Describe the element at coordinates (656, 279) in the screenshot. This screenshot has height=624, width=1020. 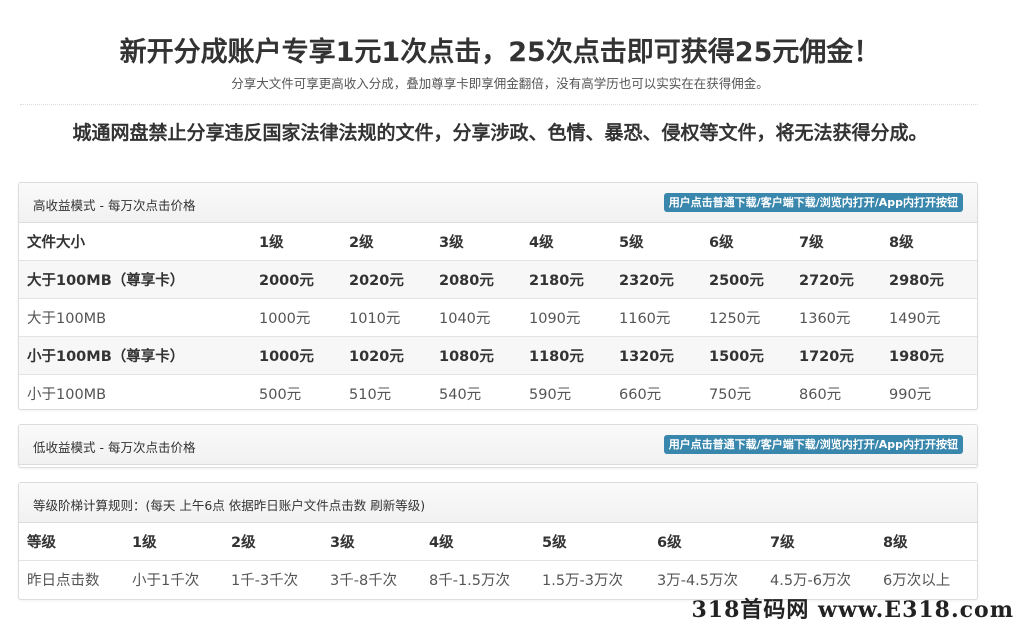
I see `price-cell: 2320元` at that location.